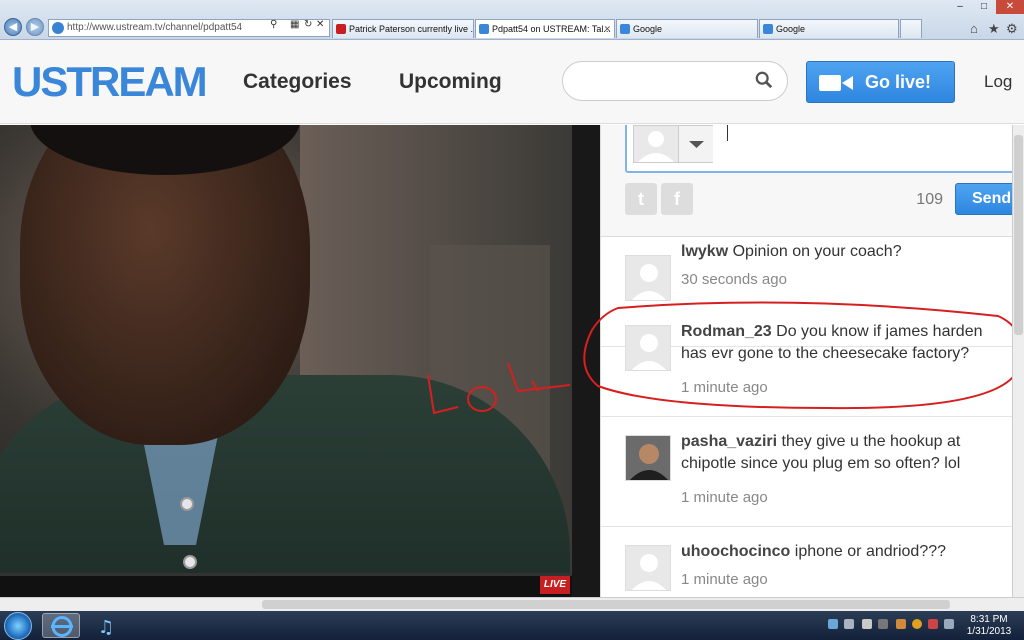 This screenshot has width=1024, height=640. I want to click on twitter-share-button: t, so click(641, 199).